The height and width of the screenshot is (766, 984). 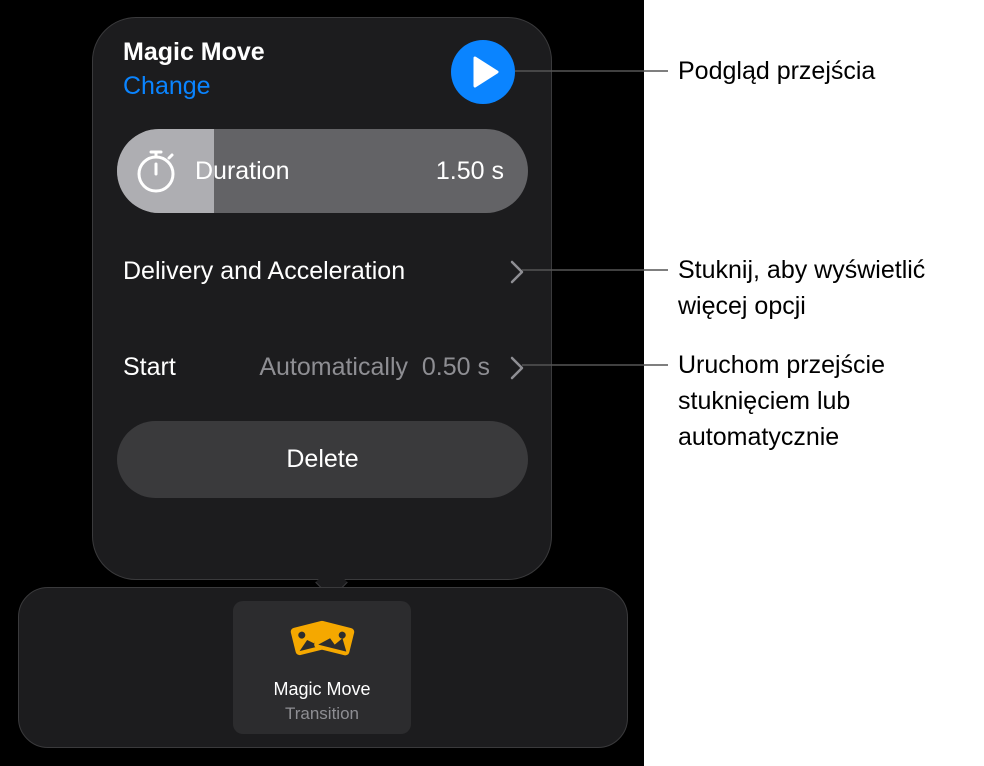 I want to click on callout-play-preview: Podgląd przejścia, so click(x=777, y=71).